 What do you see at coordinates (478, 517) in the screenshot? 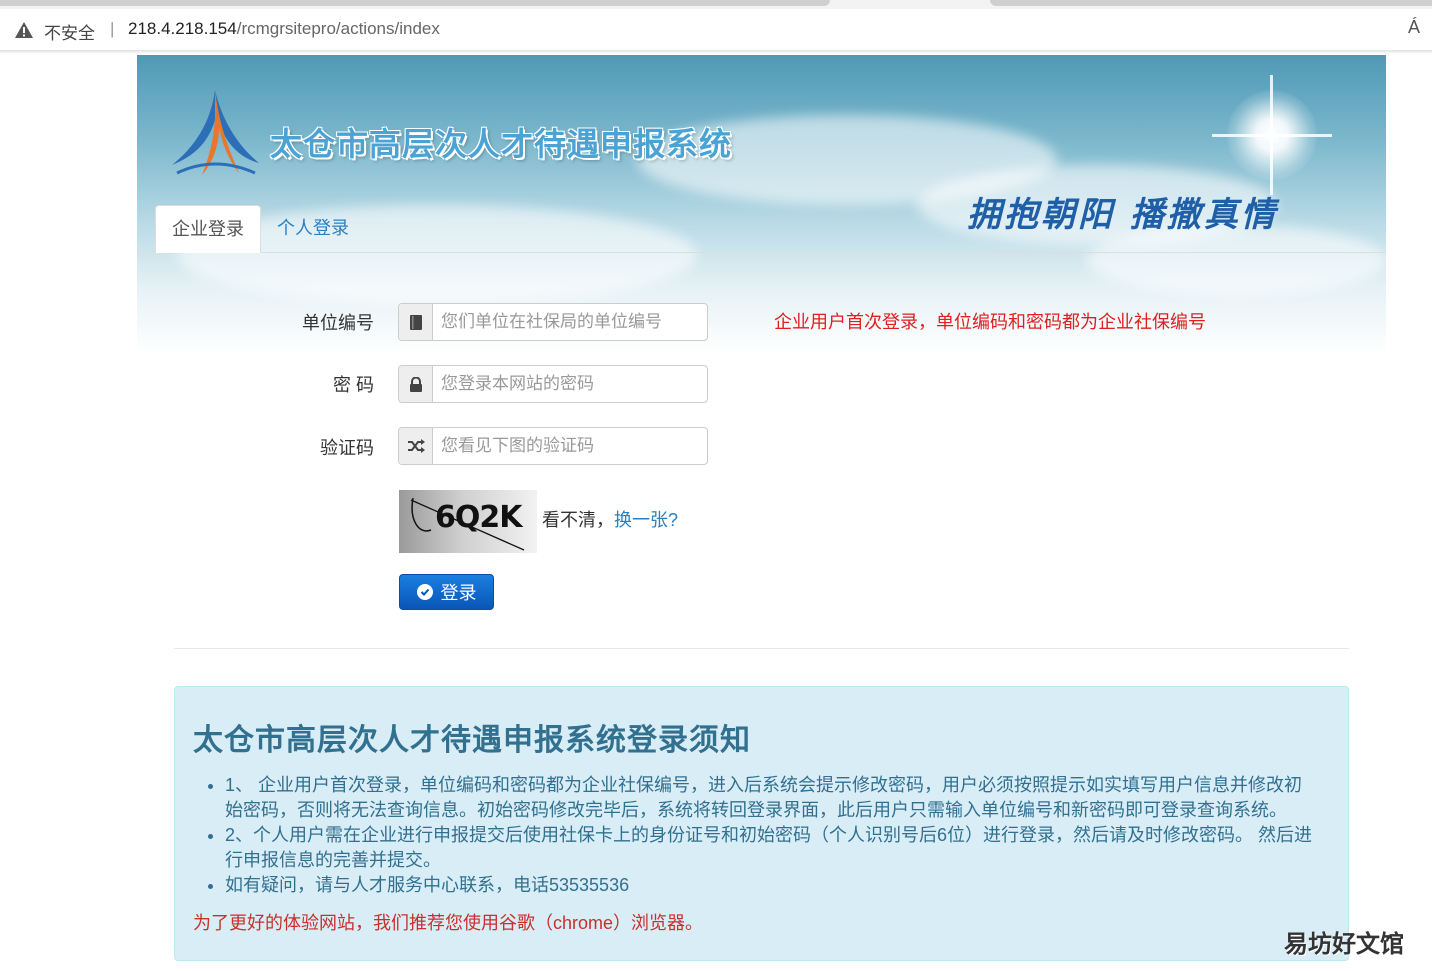
I see `captcha-code: 6Q2K` at bounding box center [478, 517].